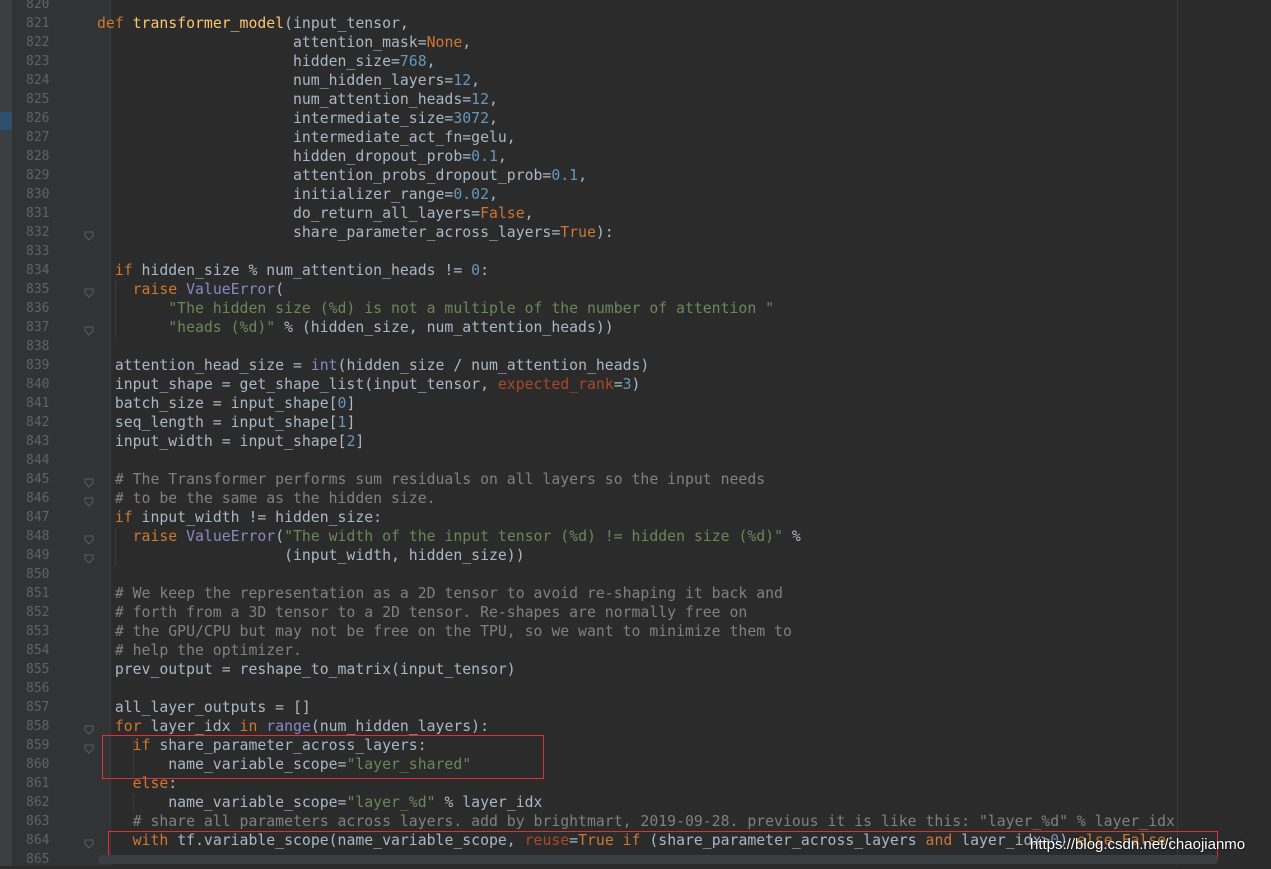 This screenshot has height=869, width=1271. I want to click on code-line: 820, so click(635, 7).